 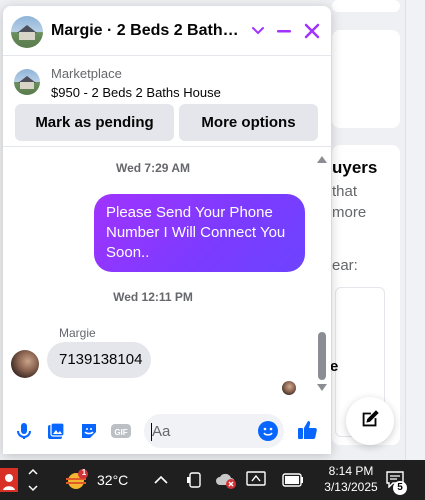 I want to click on text-caret, so click(x=151, y=432).